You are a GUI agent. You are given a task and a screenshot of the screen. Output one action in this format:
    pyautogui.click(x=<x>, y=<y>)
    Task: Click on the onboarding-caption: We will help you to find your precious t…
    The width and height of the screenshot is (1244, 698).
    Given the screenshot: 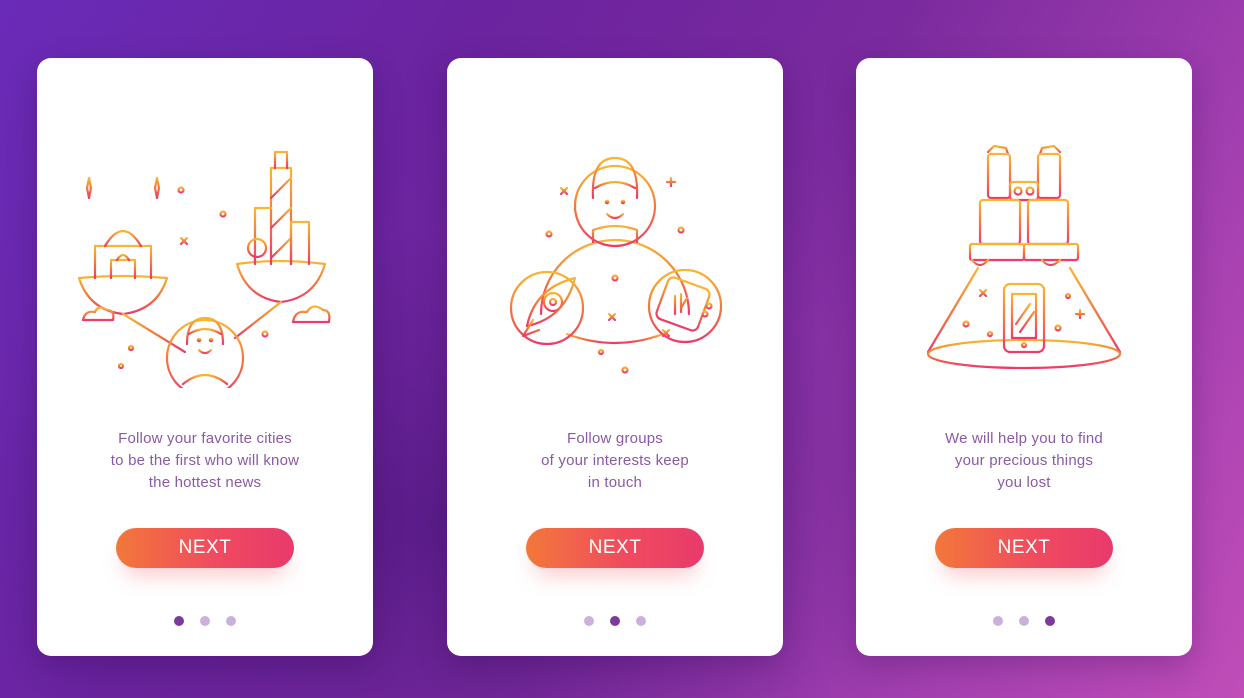 What is the action you would take?
    pyautogui.click(x=1024, y=461)
    